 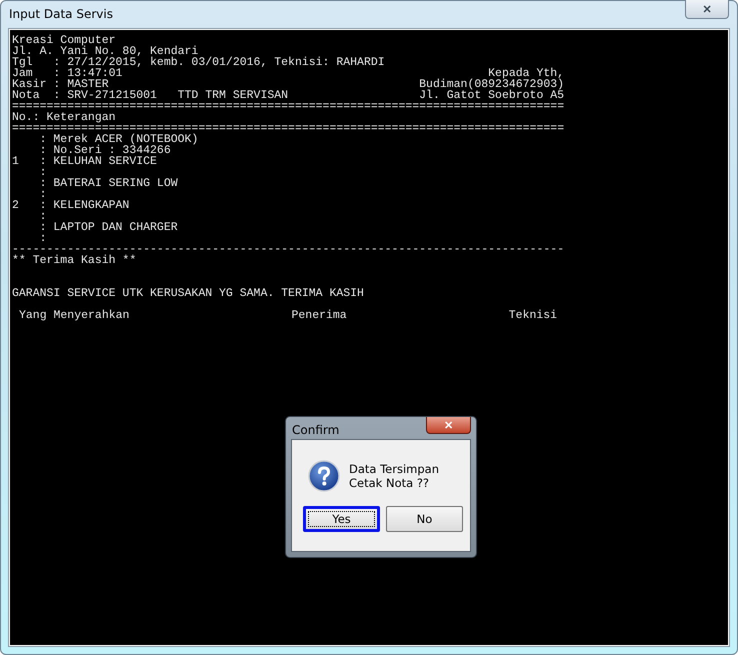 I want to click on report-line: Nota : SRV-271215001 TTD TRM SERVISAN, so click(x=150, y=95).